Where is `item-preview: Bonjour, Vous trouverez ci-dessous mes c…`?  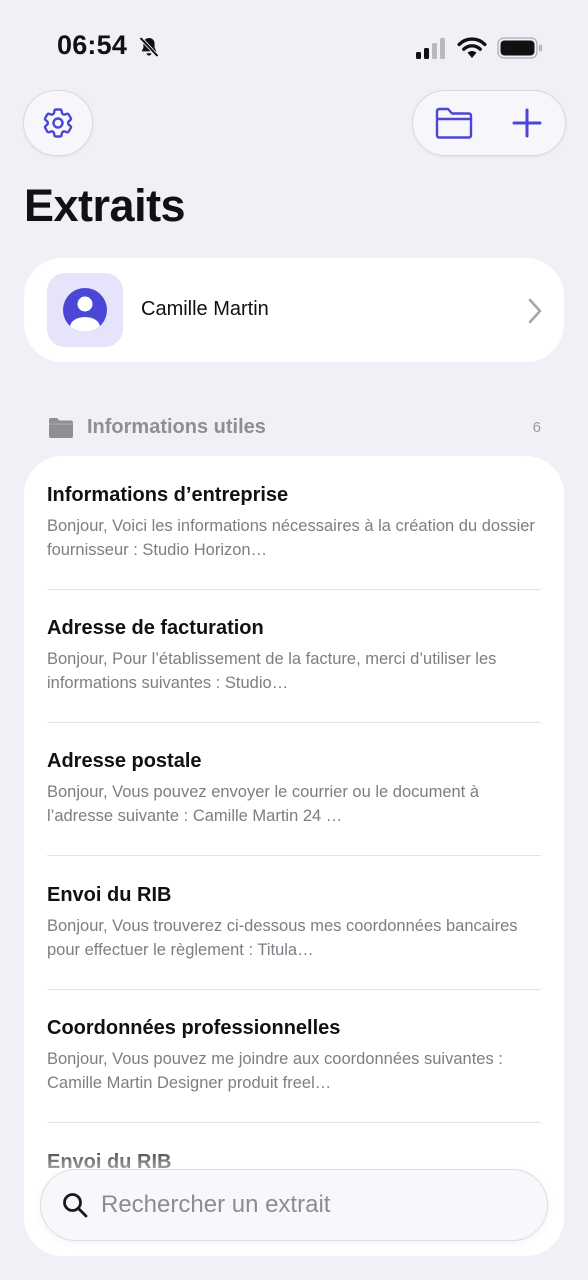
item-preview: Bonjour, Vous trouverez ci-dessous mes c… is located at coordinates (282, 938).